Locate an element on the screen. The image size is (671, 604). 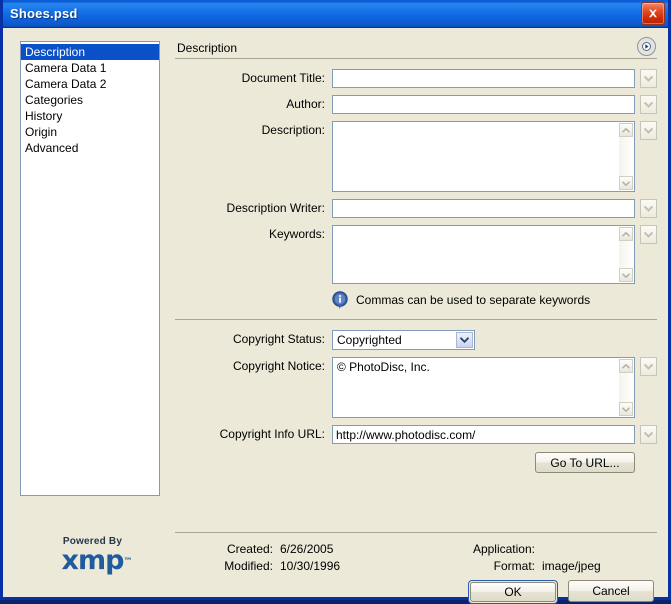
description-writer-input is located at coordinates (483, 208).